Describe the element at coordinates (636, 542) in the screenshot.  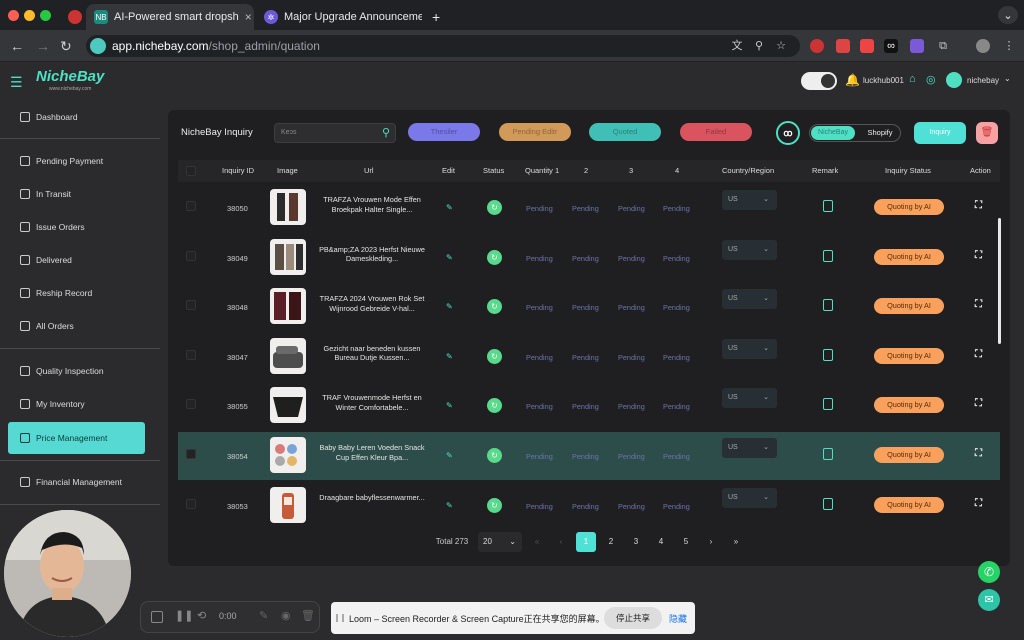
I see `page-button: 3` at that location.